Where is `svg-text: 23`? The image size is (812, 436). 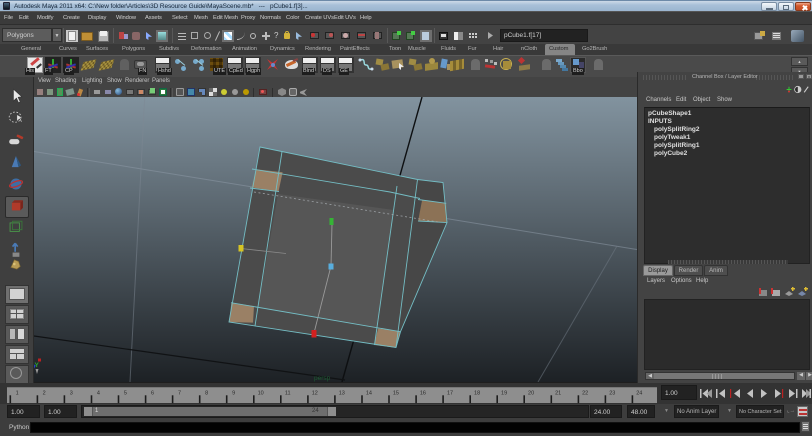 svg-text: 23 is located at coordinates (612, 394).